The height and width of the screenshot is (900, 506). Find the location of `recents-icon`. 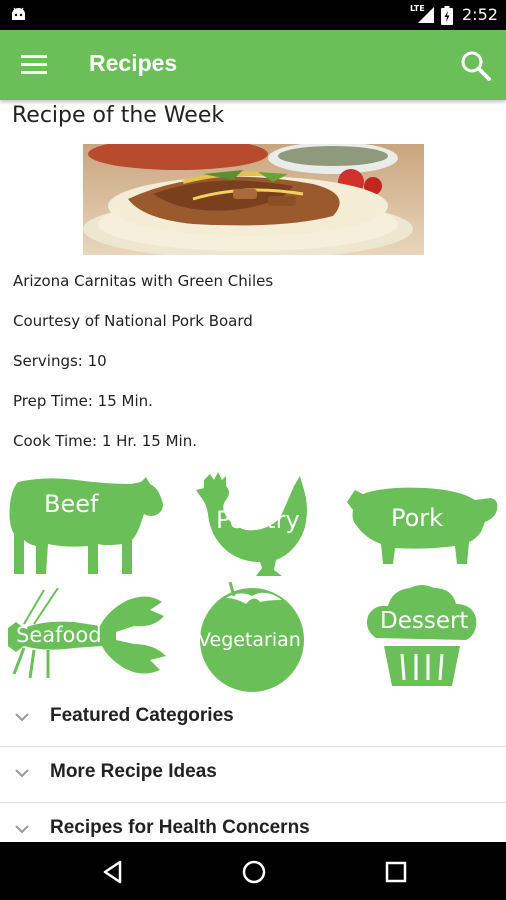

recents-icon is located at coordinates (396, 872).